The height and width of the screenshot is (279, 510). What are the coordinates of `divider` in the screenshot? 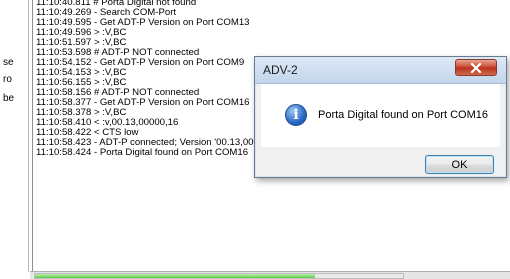 It's located at (28, 136).